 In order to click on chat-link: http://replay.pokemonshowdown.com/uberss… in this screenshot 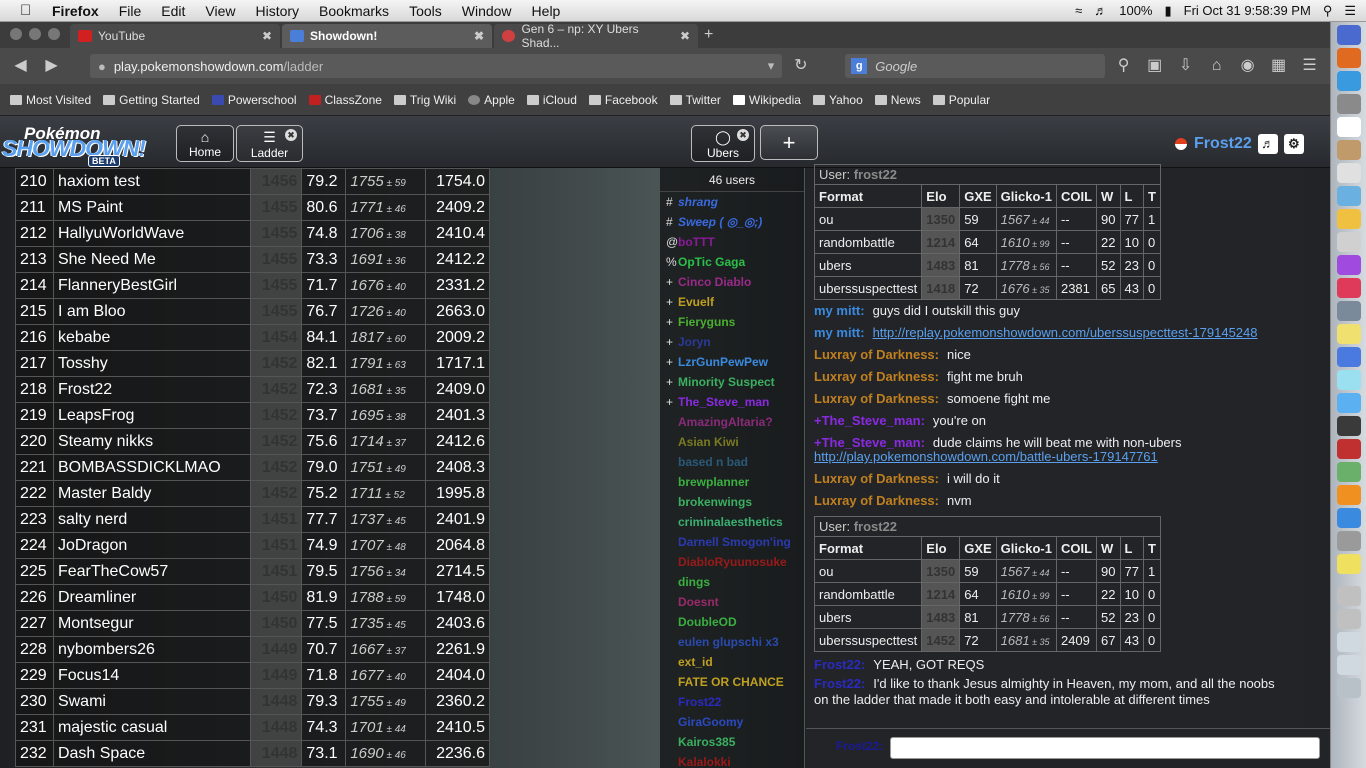, I will do `click(1065, 332)`.